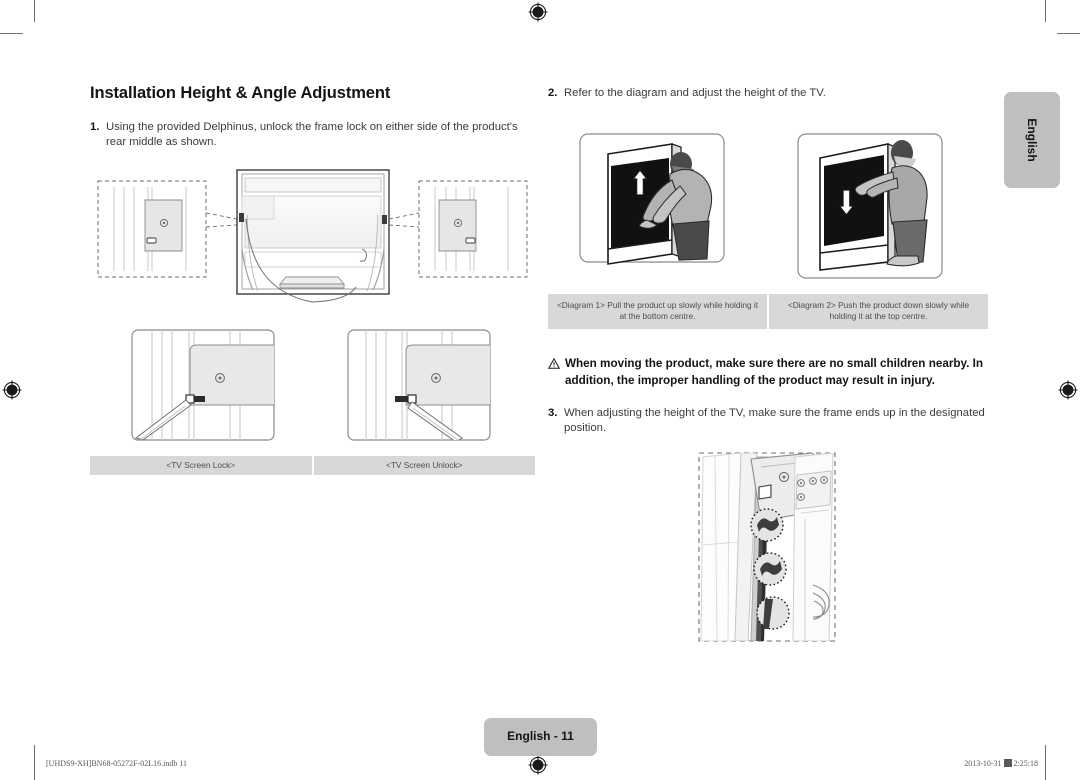 The width and height of the screenshot is (1080, 780). I want to click on step-number: 2., so click(553, 93).